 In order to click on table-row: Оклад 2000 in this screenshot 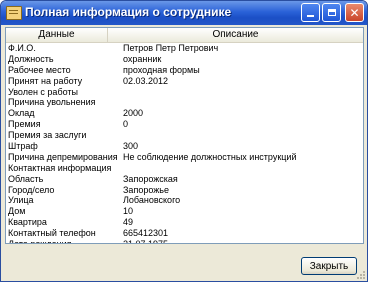, I will do `click(184, 113)`.